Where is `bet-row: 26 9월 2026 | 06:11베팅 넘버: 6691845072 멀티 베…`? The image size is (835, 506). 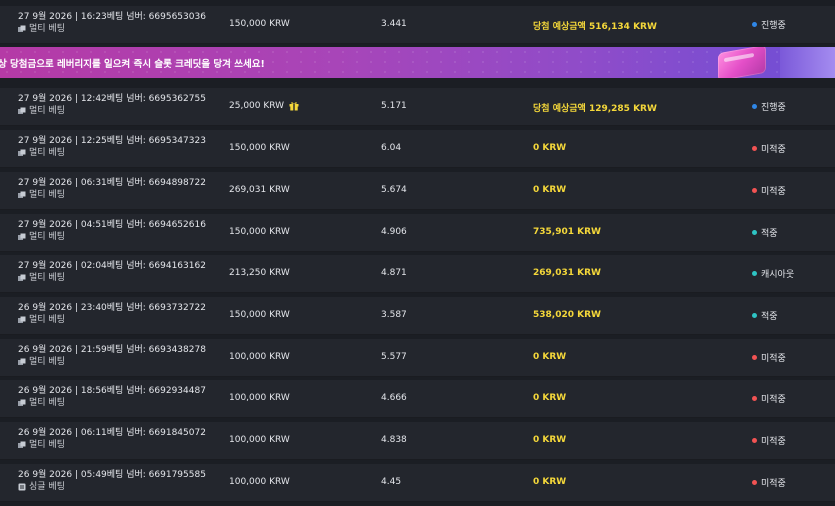
bet-row: 26 9월 2026 | 06:11베팅 넘버: 6691845072 멀티 베… is located at coordinates (417, 441).